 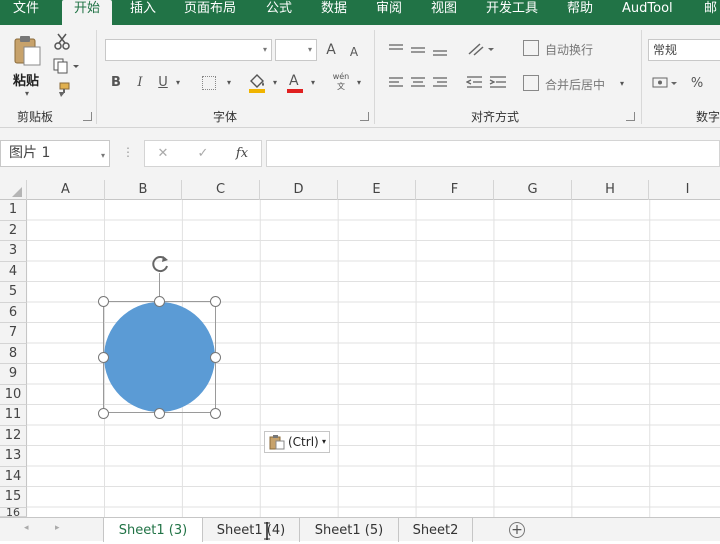 I want to click on enter-icon: ✓, so click(x=203, y=154).